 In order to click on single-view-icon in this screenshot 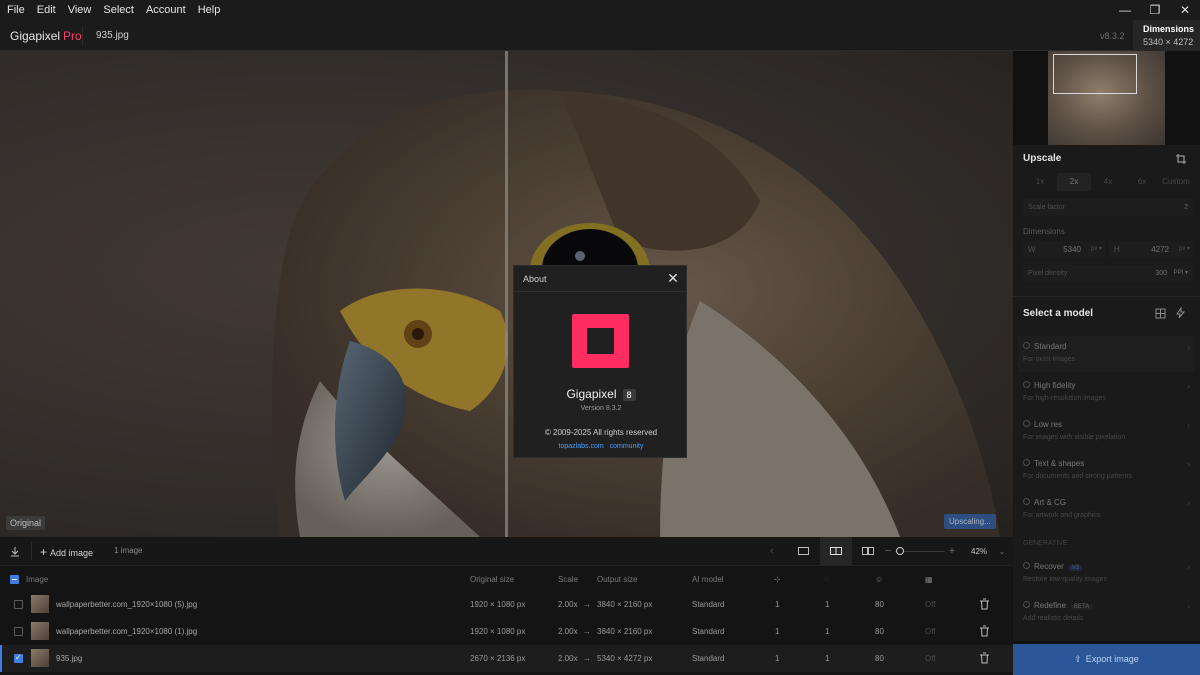, I will do `click(803, 551)`.